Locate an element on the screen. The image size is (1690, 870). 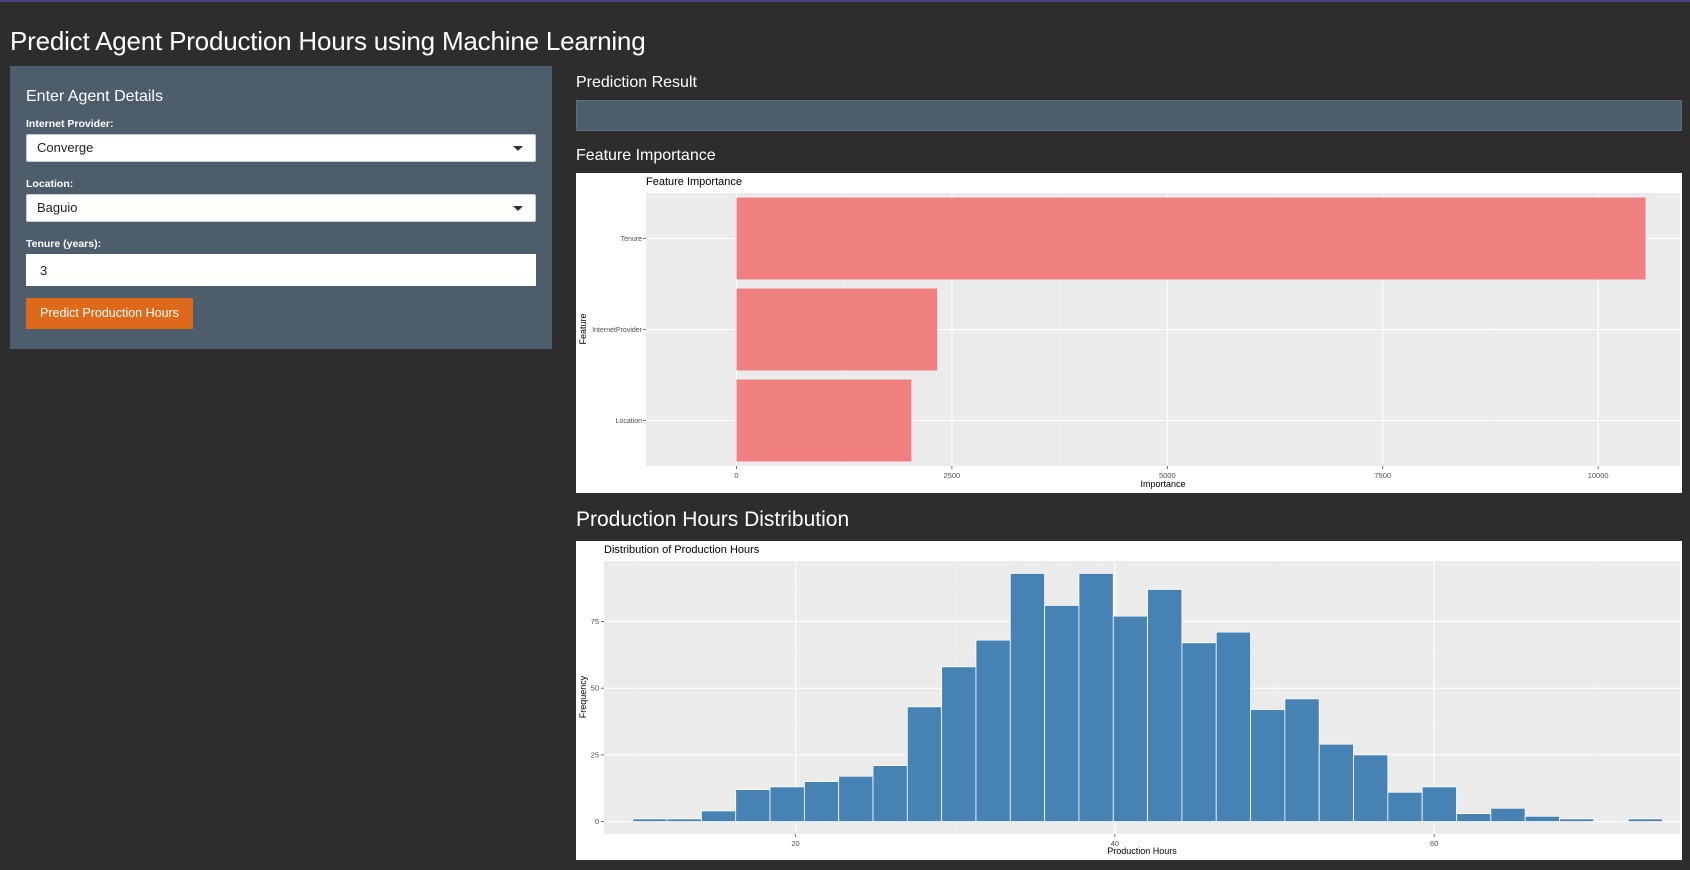
predict-button: Predict Production Hours is located at coordinates (109, 313).